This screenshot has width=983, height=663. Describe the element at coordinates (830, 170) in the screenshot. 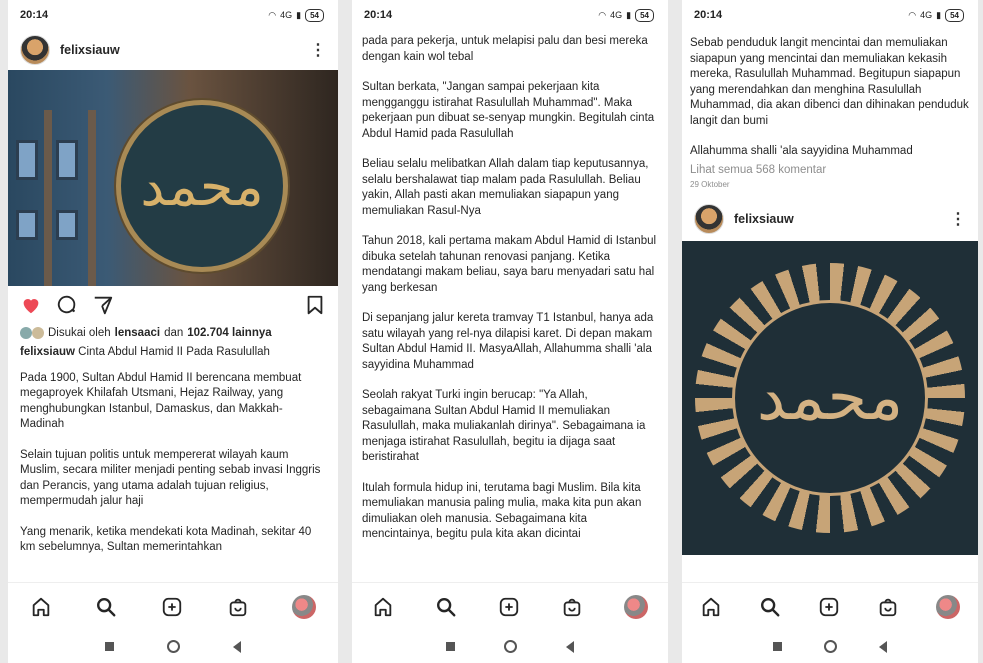

I see `view-comments-link: Lihat semua 568 komentar` at that location.